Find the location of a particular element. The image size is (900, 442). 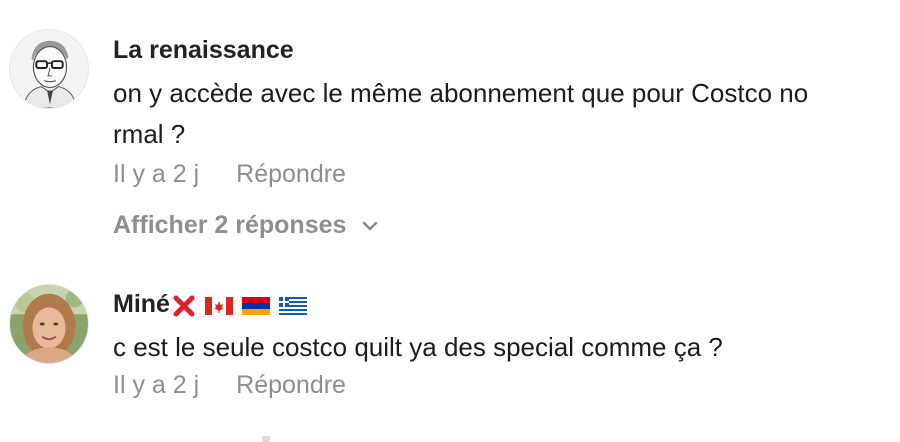

armenia-flag-icon is located at coordinates (255, 306).